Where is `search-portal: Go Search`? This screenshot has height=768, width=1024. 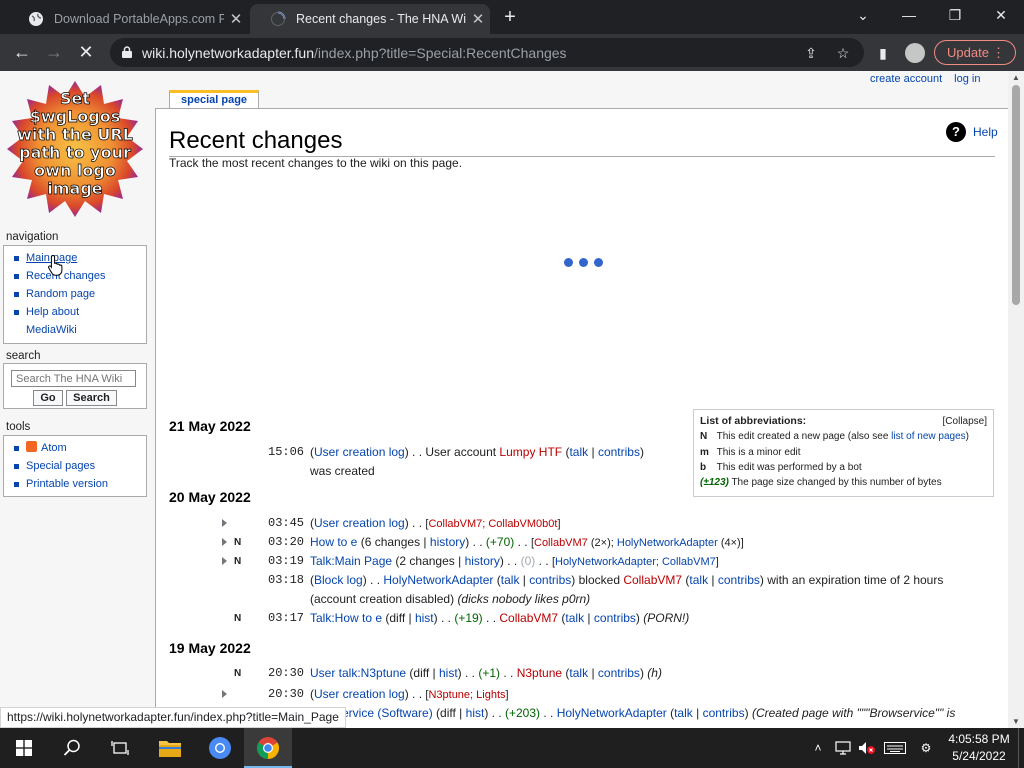 search-portal: Go Search is located at coordinates (75, 386).